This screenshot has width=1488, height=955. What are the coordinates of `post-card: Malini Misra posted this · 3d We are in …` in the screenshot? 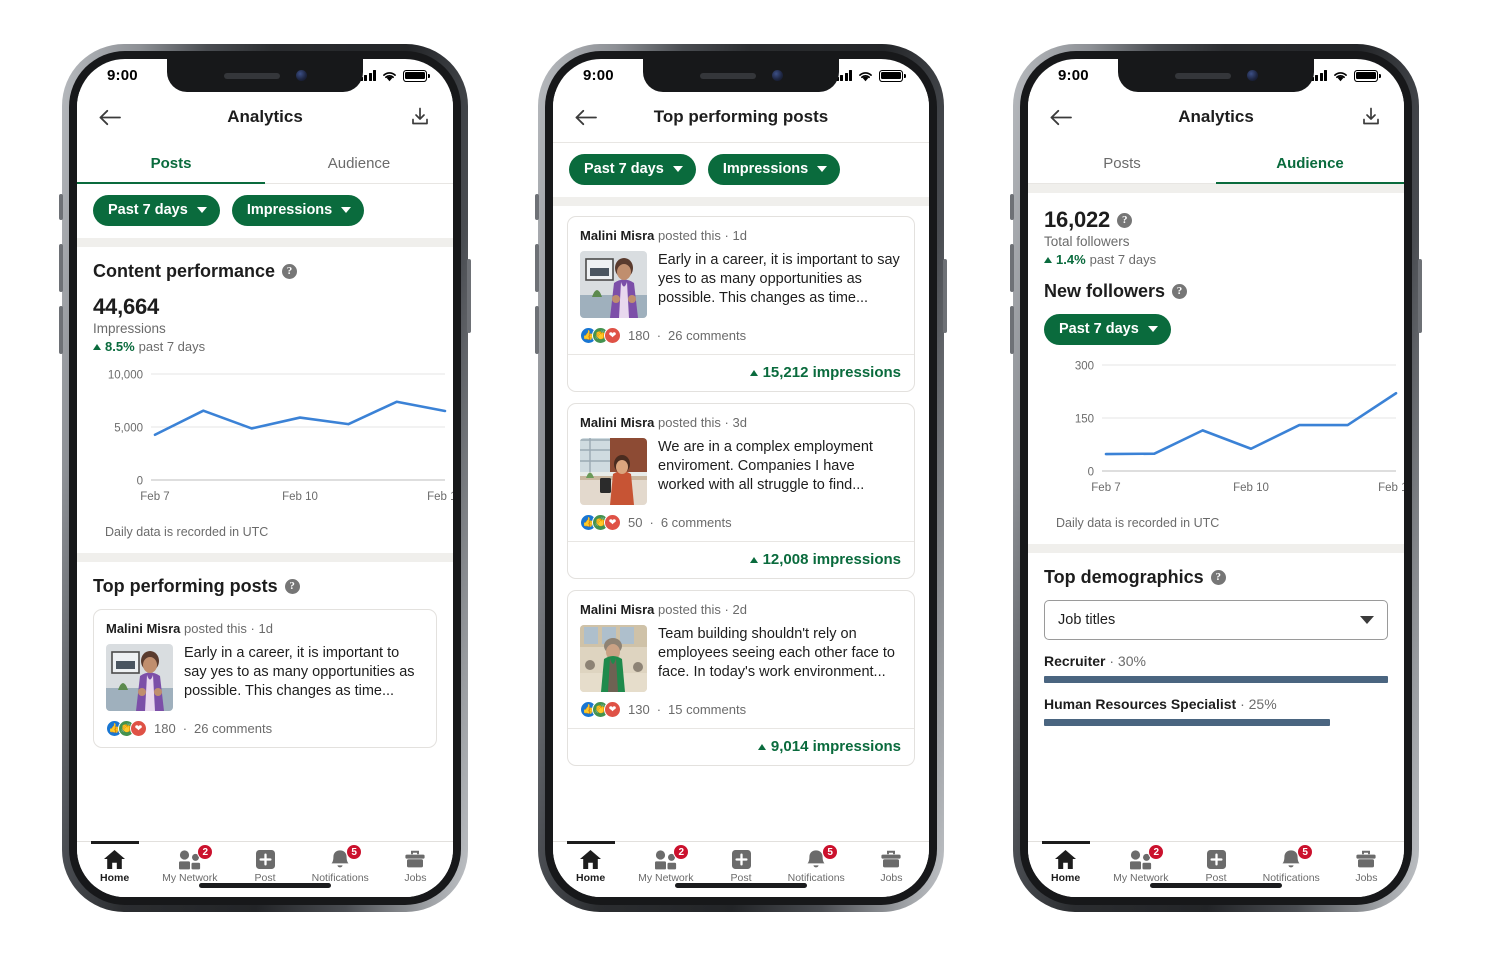 It's located at (741, 491).